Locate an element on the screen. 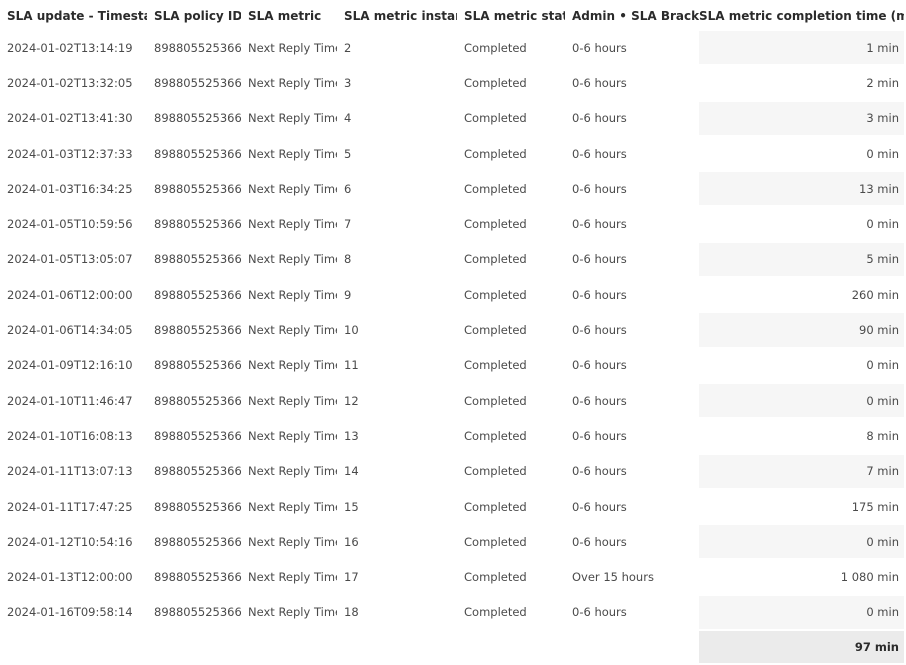  cell-completion-time: 5 min is located at coordinates (801, 260).